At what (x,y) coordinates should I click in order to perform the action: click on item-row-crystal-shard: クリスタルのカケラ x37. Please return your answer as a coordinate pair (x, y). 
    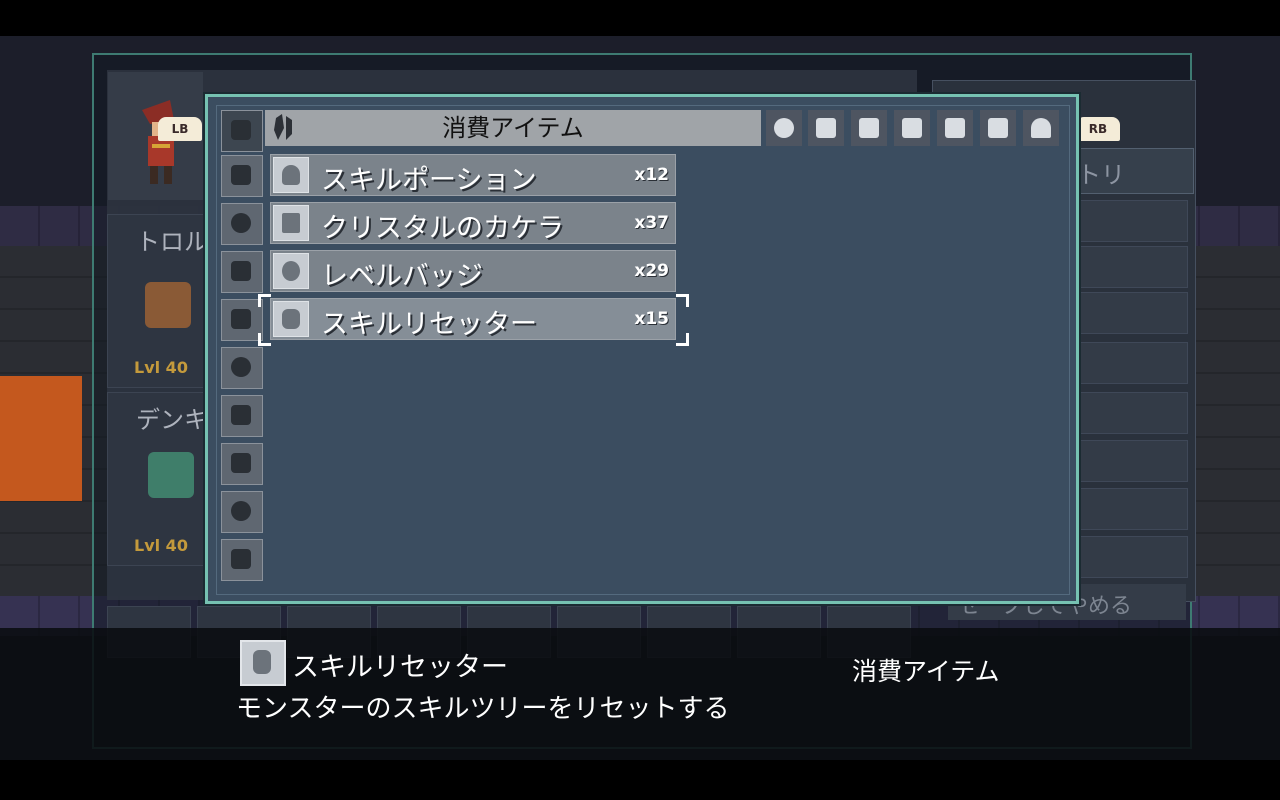
    Looking at the image, I should click on (473, 223).